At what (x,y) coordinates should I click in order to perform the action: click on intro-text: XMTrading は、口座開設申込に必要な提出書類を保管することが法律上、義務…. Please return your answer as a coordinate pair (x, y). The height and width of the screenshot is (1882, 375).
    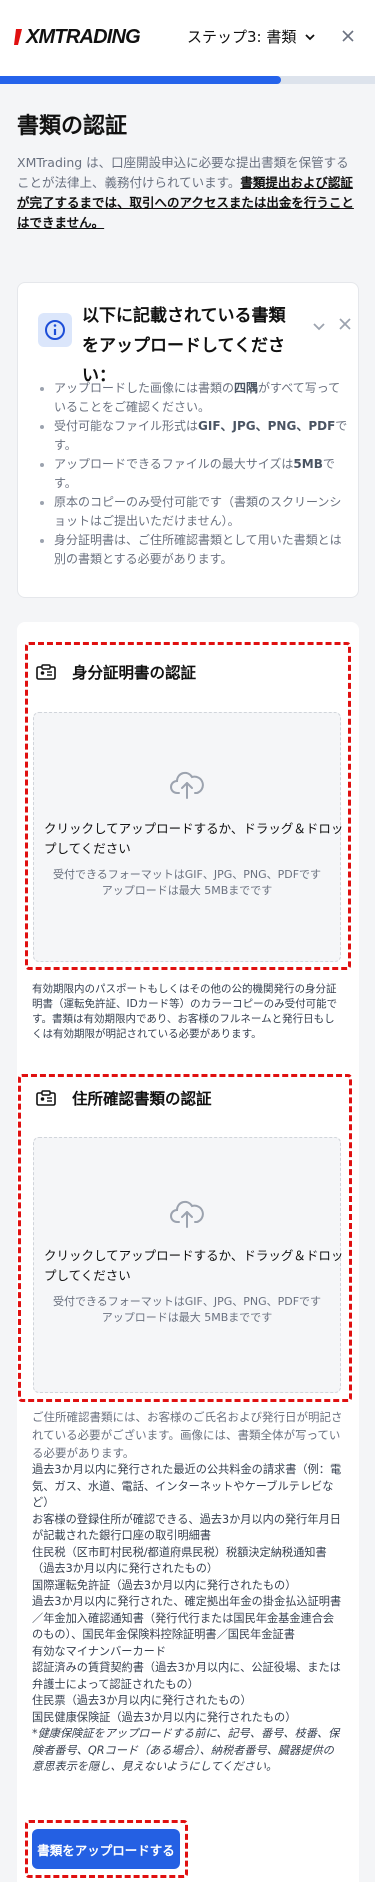
    Looking at the image, I should click on (188, 193).